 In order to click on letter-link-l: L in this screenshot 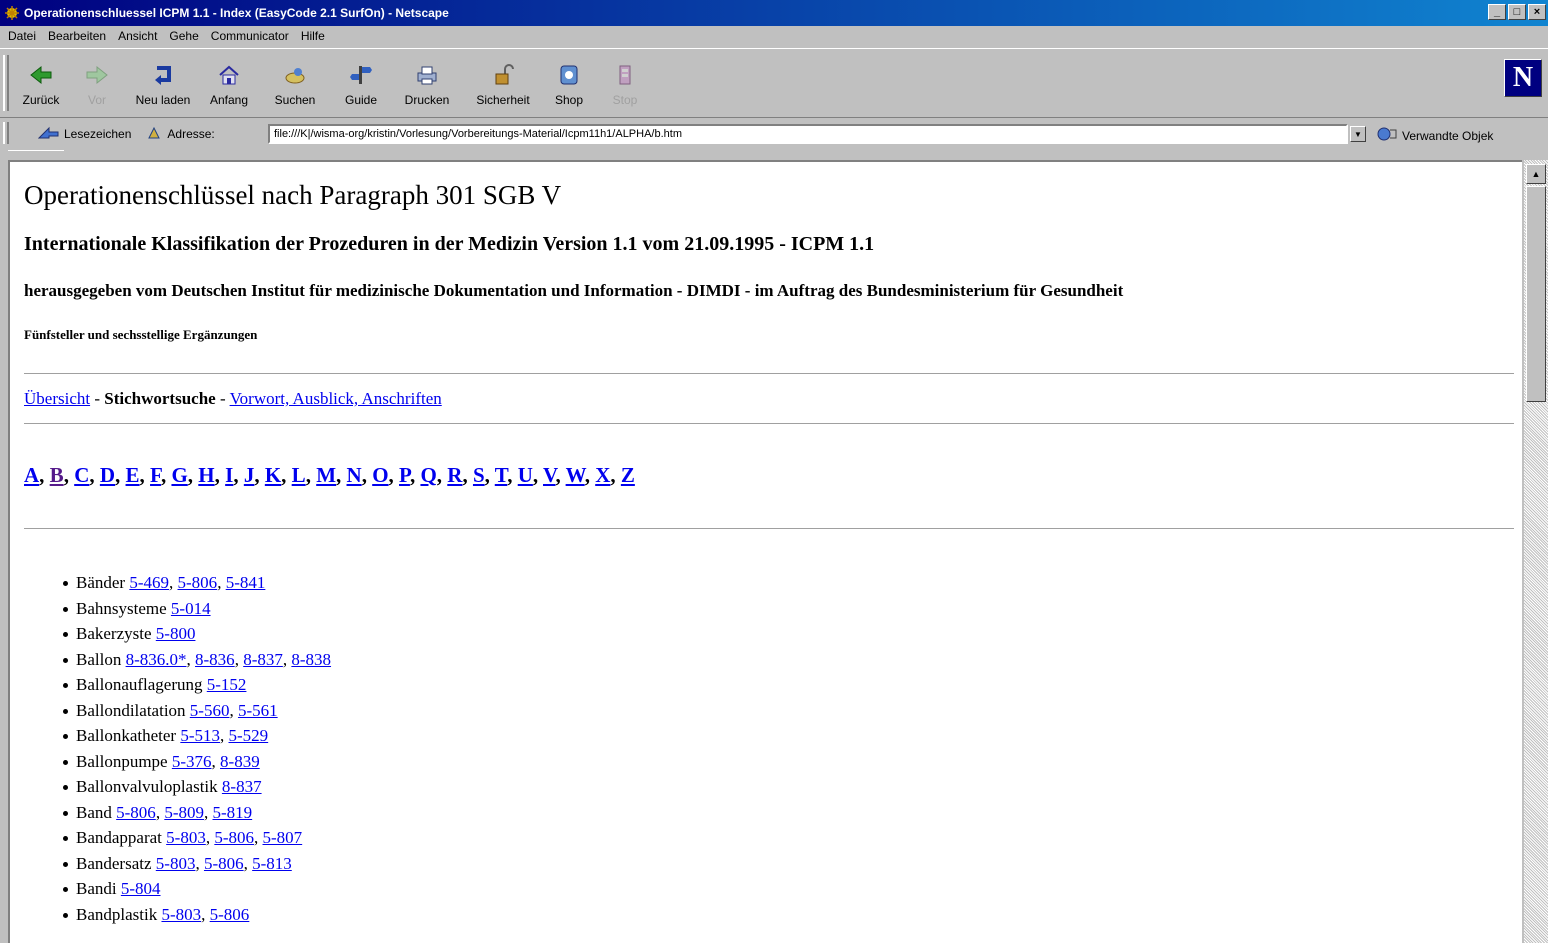, I will do `click(299, 475)`.